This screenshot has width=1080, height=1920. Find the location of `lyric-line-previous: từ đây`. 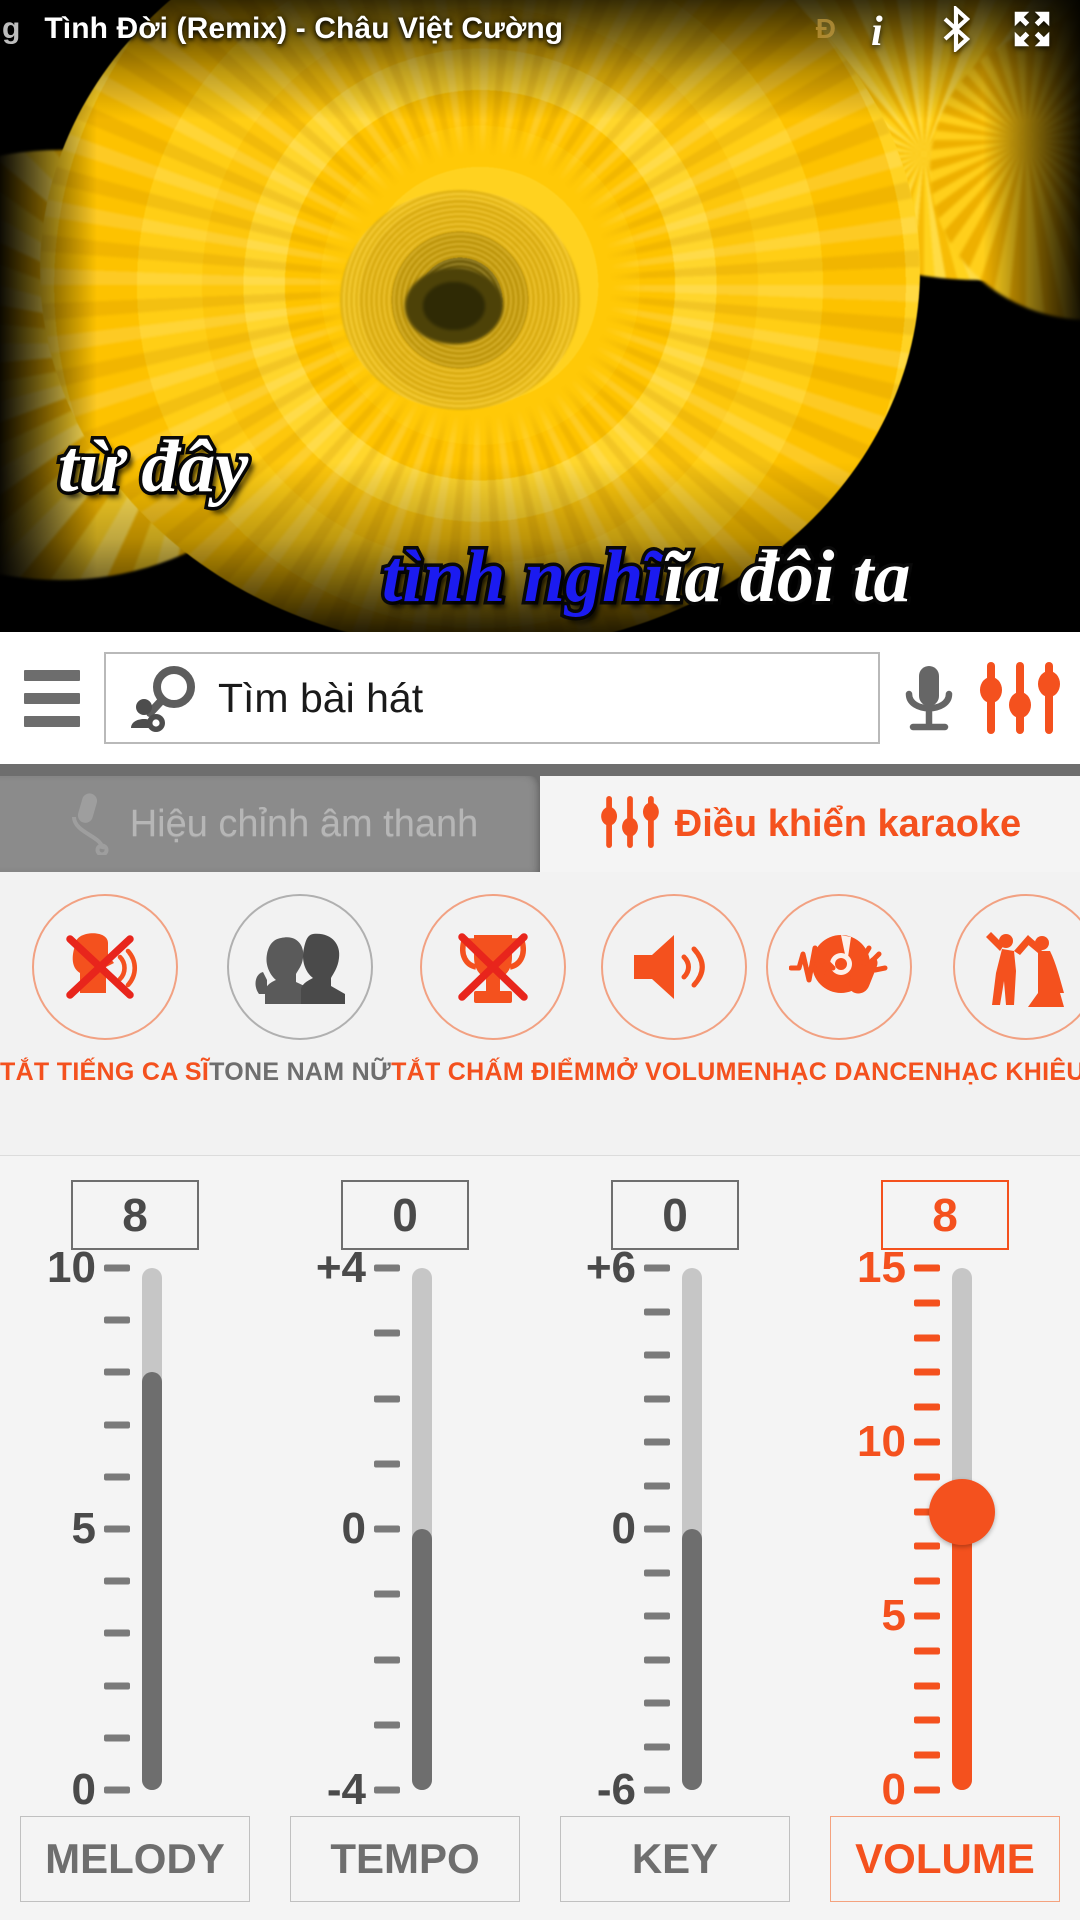

lyric-line-previous: từ đây is located at coordinates (152, 467).